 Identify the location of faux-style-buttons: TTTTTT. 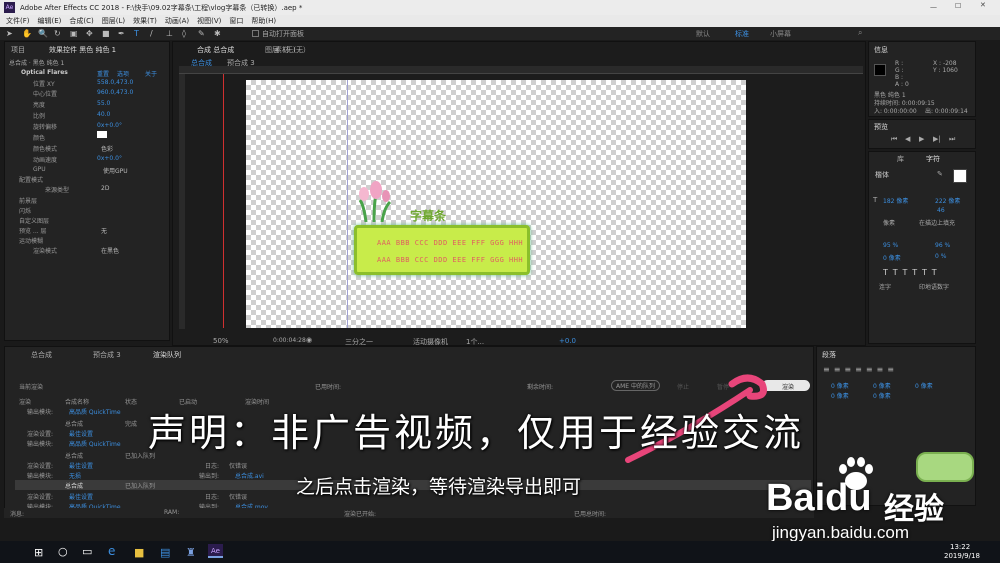
(912, 272).